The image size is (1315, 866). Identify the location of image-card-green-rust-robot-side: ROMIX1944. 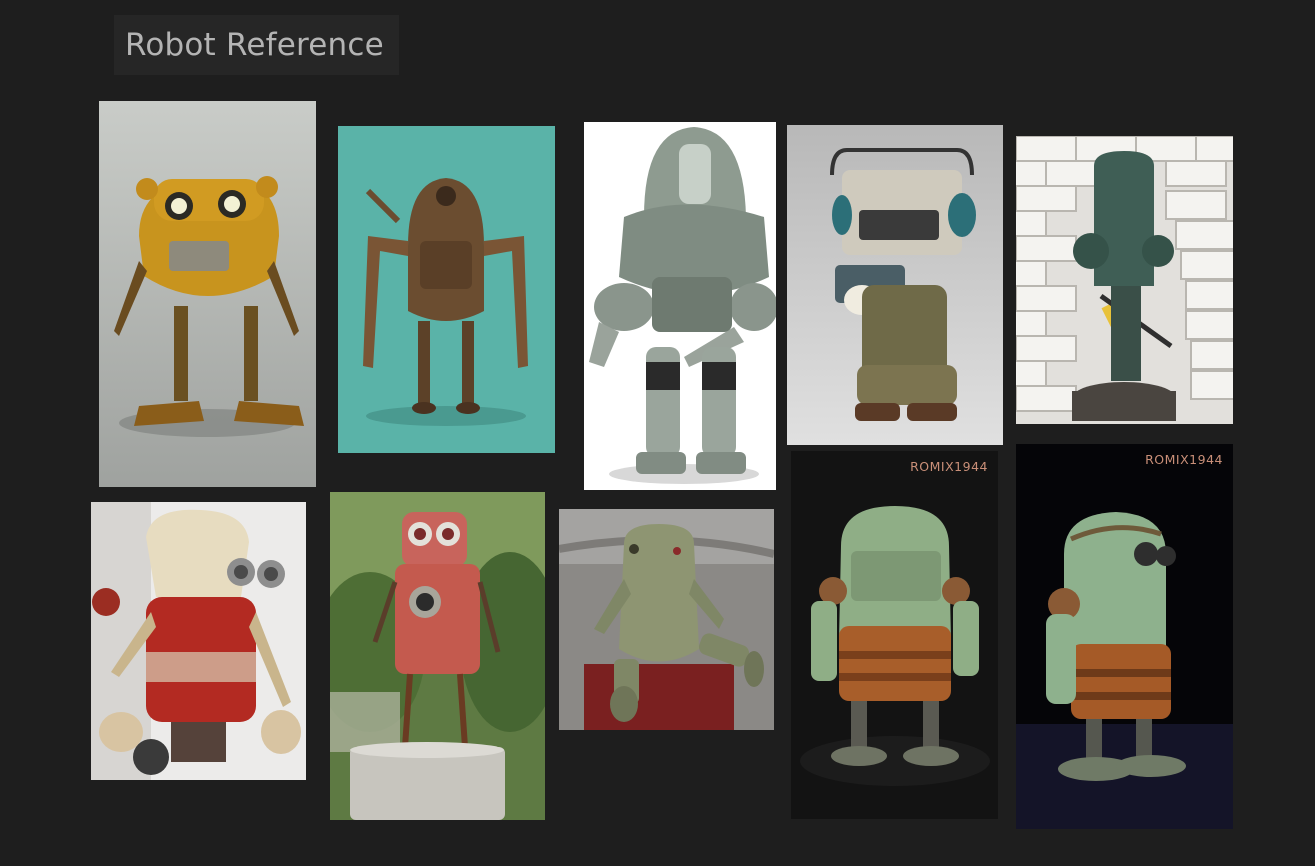
(1124, 636).